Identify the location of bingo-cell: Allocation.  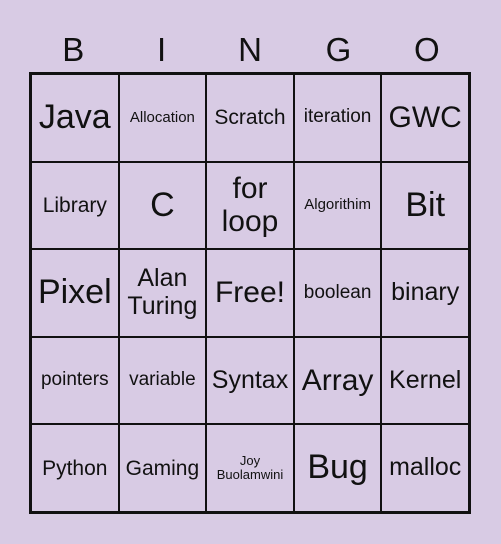
(162, 118).